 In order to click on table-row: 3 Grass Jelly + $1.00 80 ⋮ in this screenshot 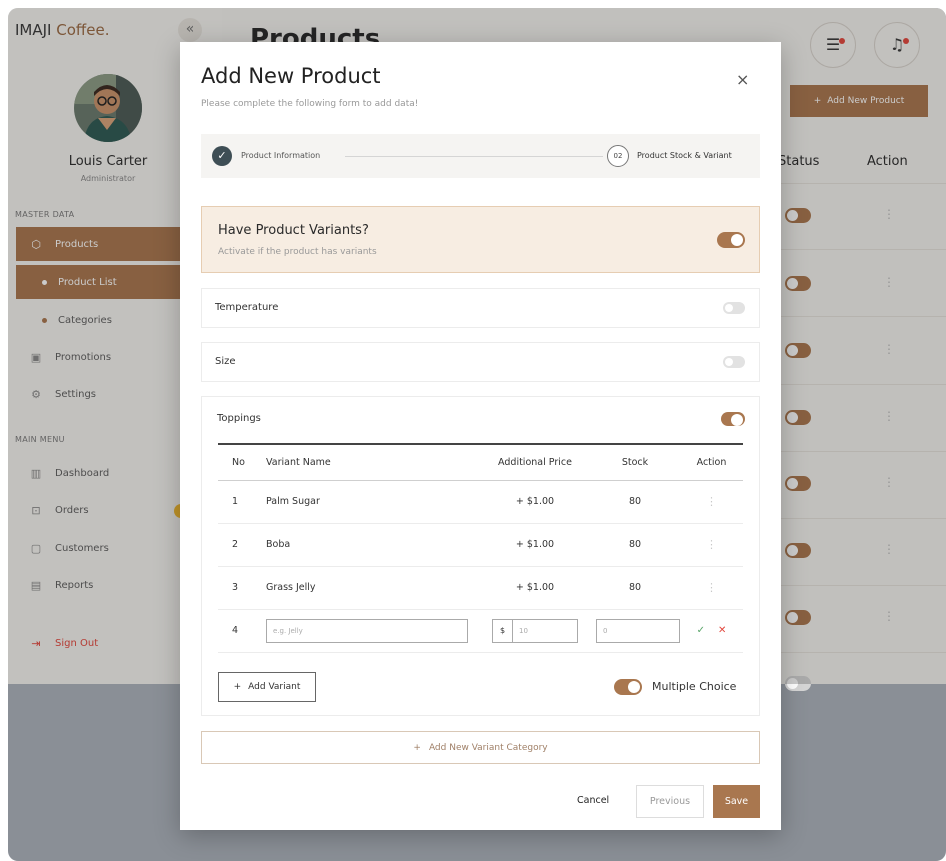, I will do `click(480, 588)`.